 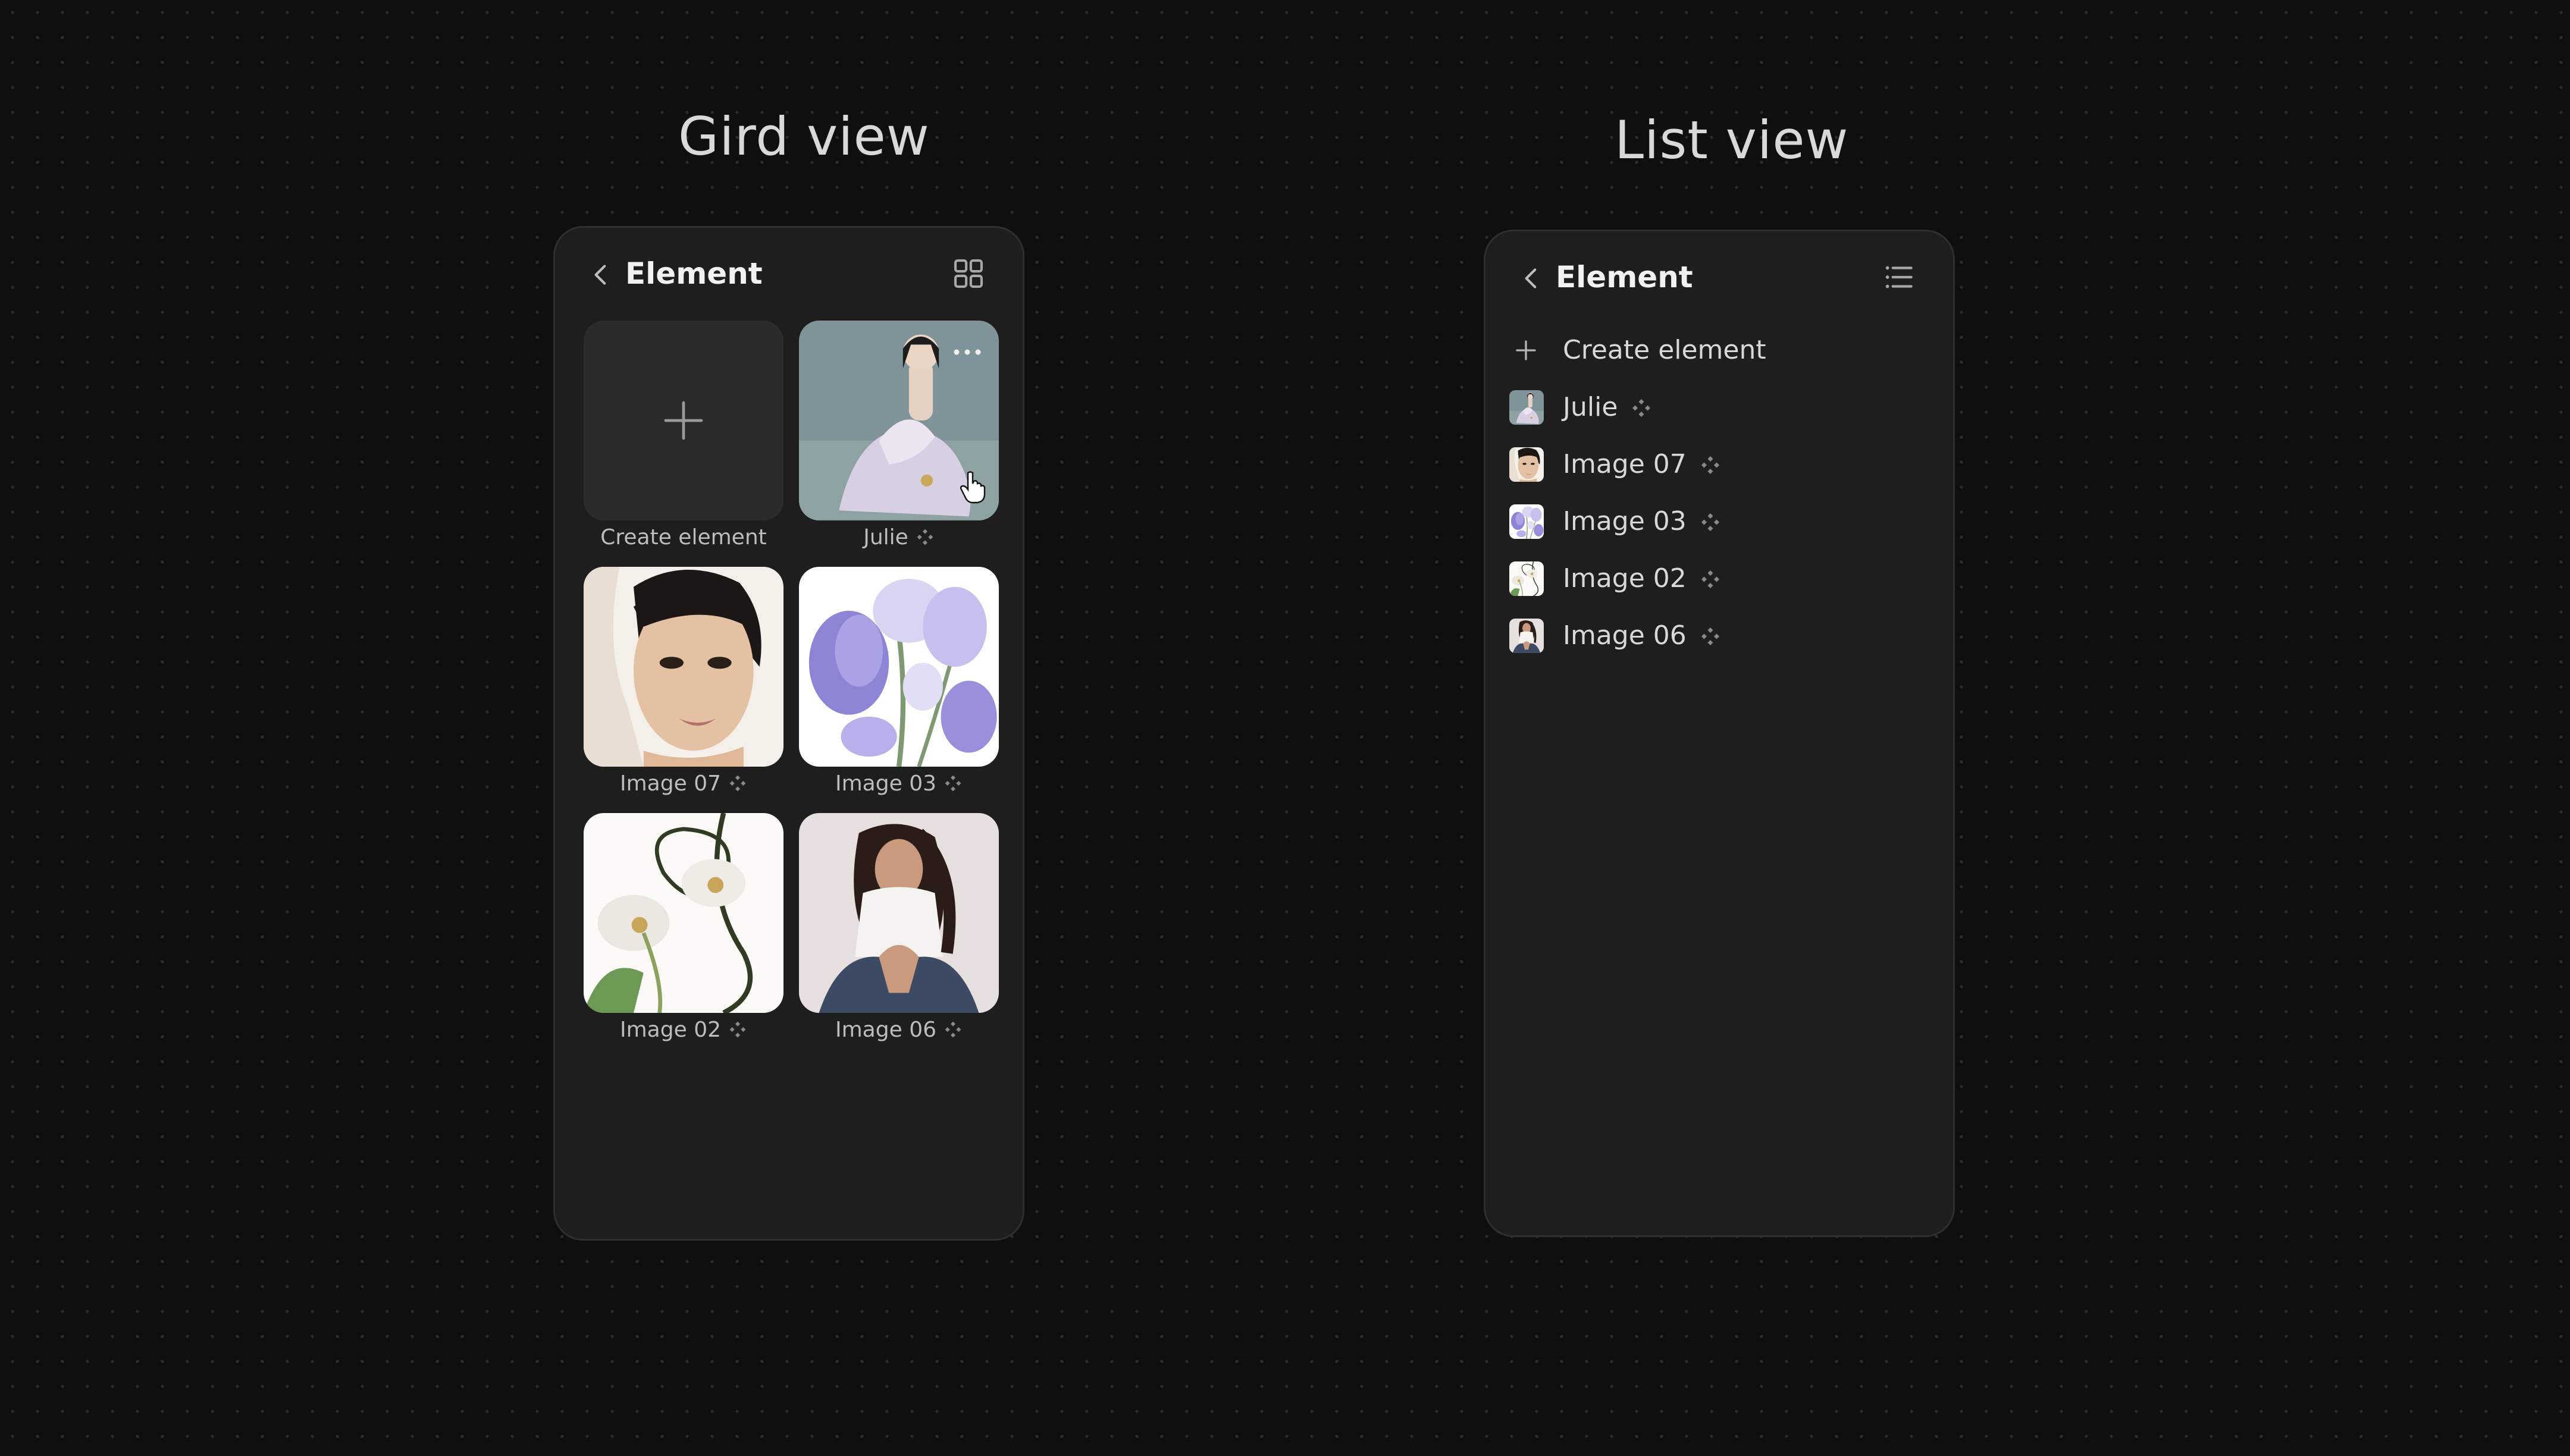 I want to click on list-item-image-07: Image 07, so click(x=1719, y=465).